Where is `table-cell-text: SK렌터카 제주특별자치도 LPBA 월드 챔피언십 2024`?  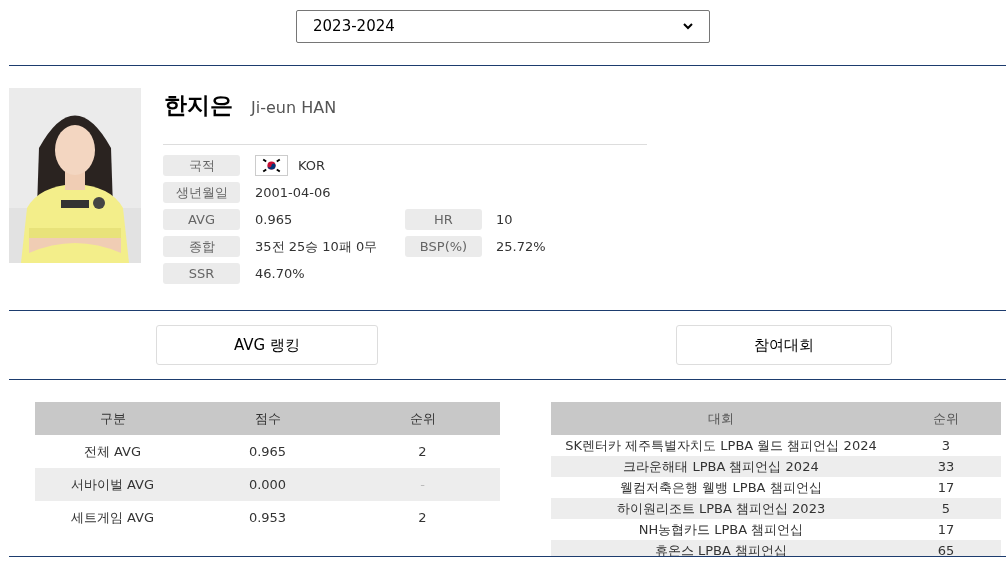 table-cell-text: SK렌터카 제주특별자치도 LPBA 월드 챔피언십 2024 is located at coordinates (721, 445).